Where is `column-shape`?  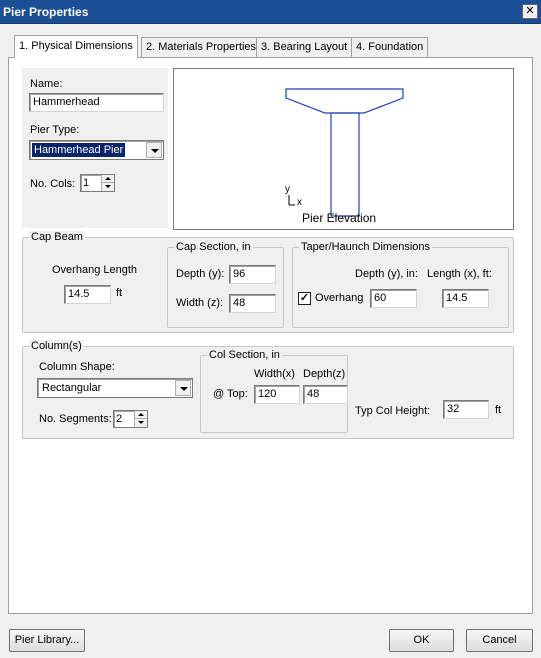
column-shape is located at coordinates (345, 164).